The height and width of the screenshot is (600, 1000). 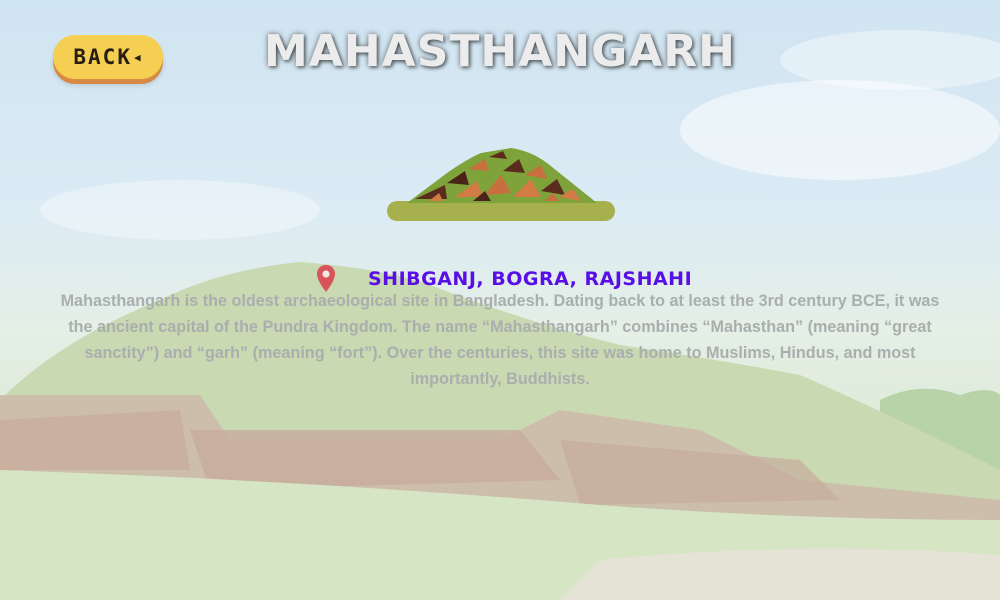 I want to click on location-text: SHIBGANJ, BOGRA, RAJSHAHI, so click(x=530, y=279).